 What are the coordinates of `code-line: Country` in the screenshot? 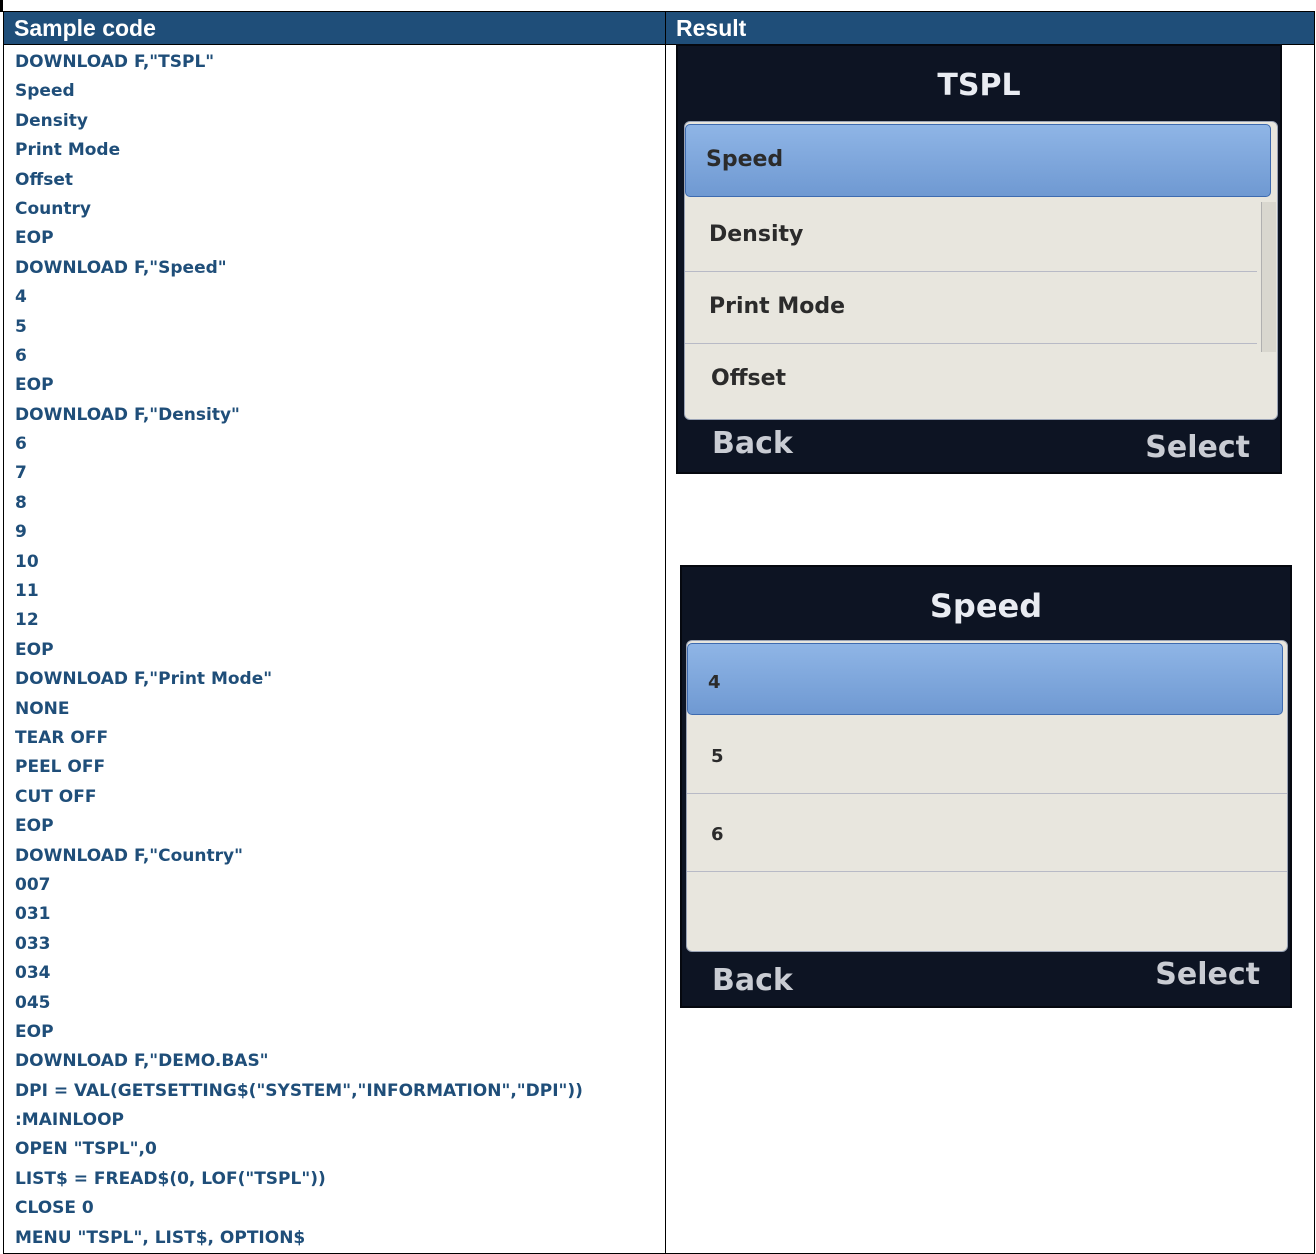 It's located at (53, 208).